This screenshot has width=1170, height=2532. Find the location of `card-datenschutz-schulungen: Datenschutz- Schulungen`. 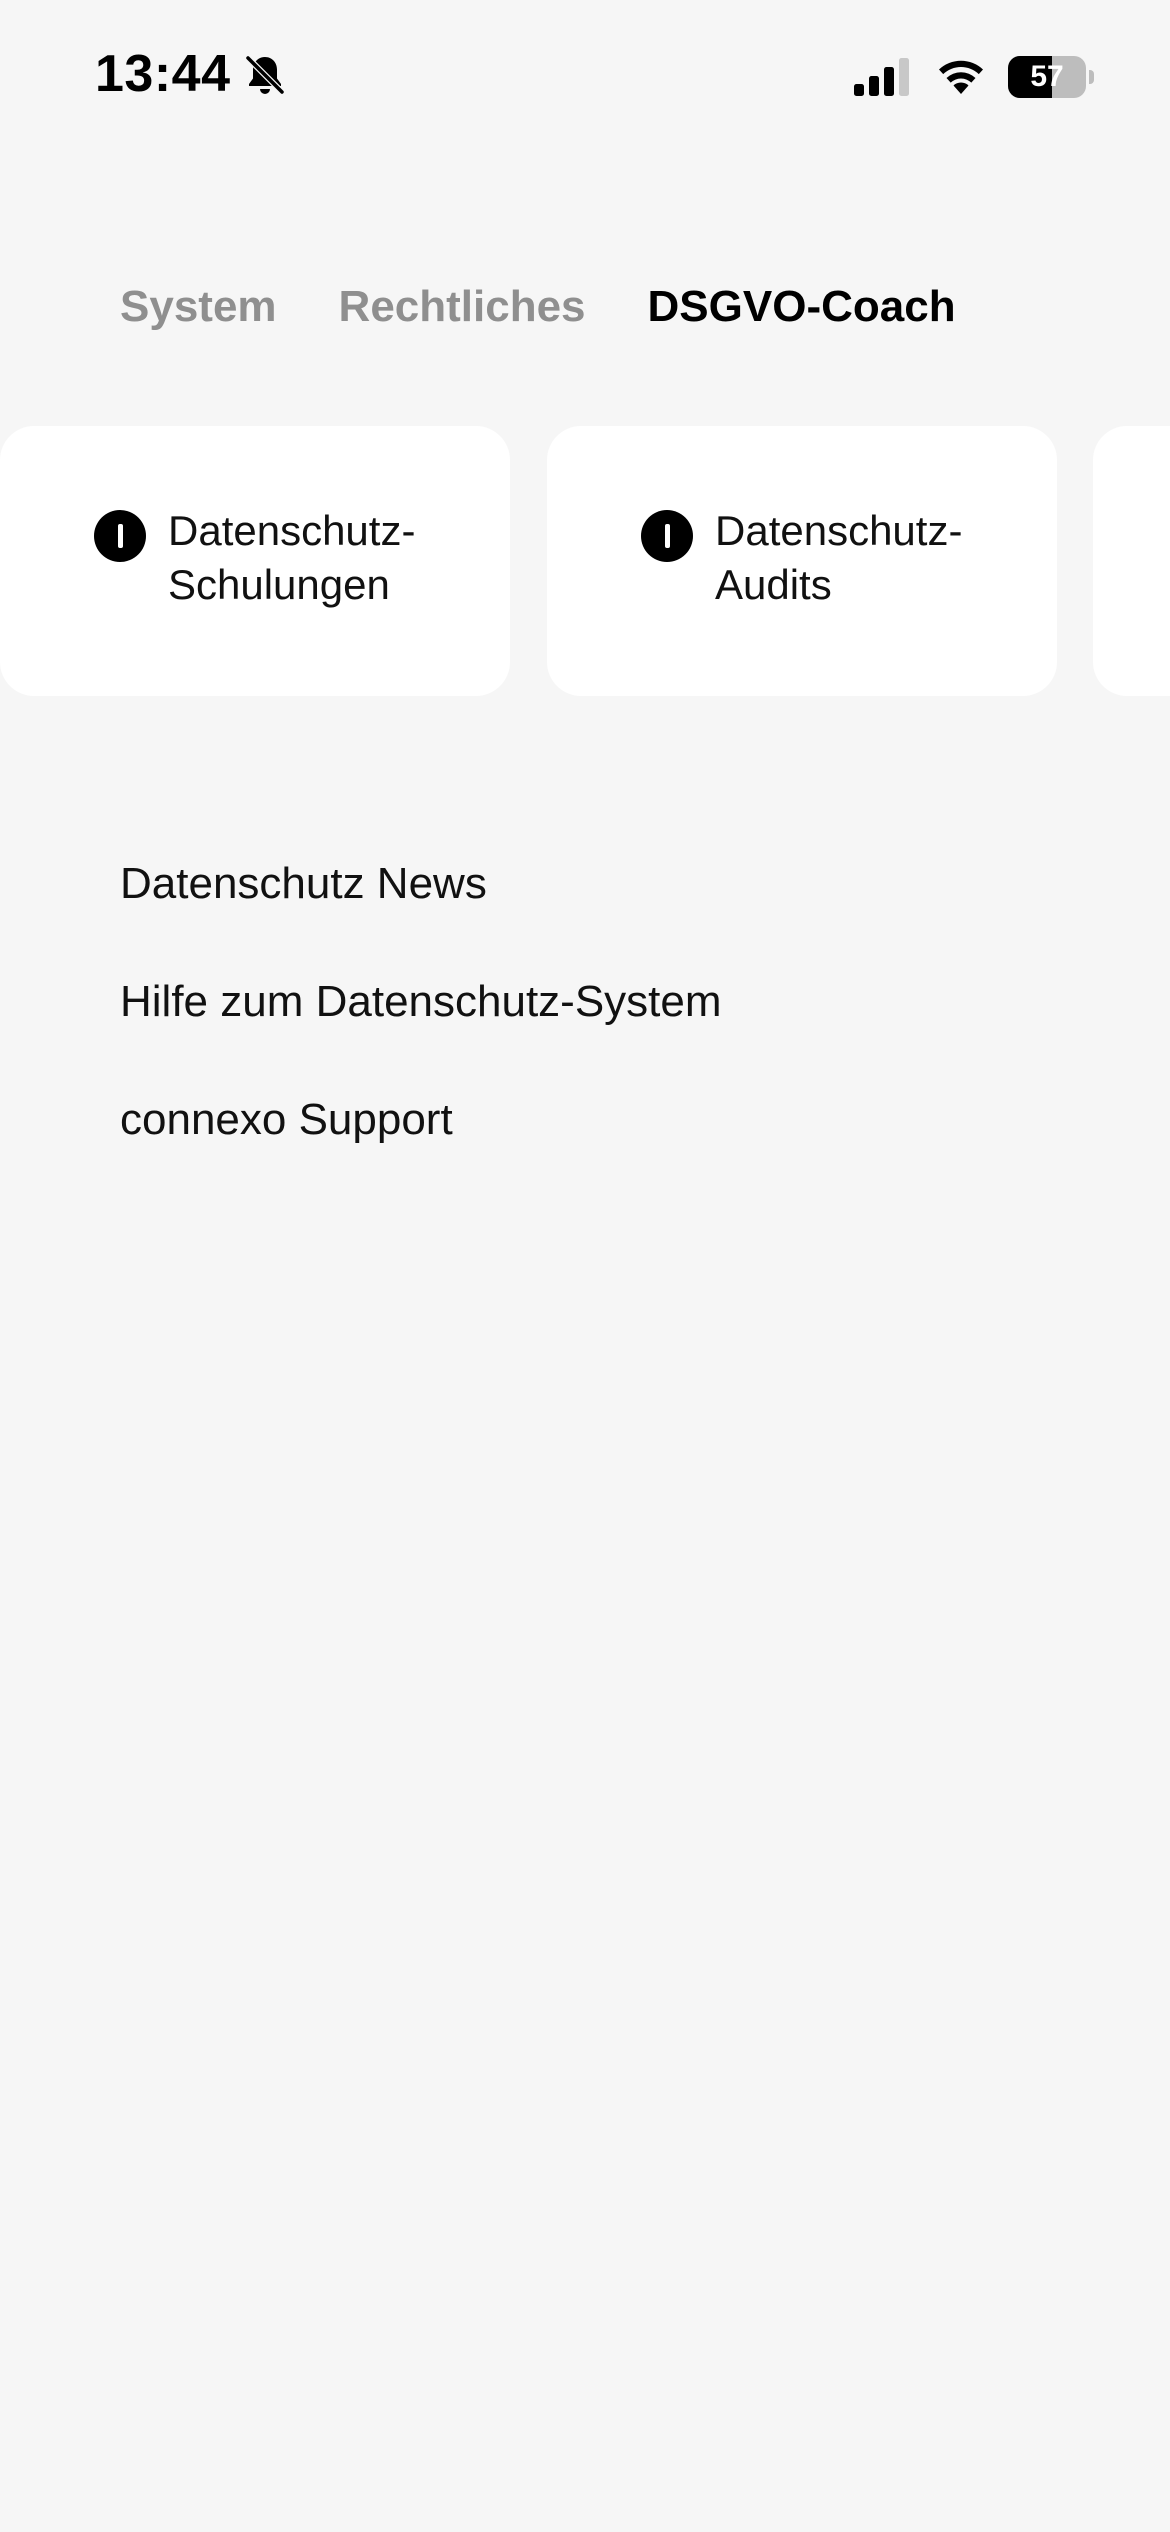

card-datenschutz-schulungen: Datenschutz- Schulungen is located at coordinates (255, 561).